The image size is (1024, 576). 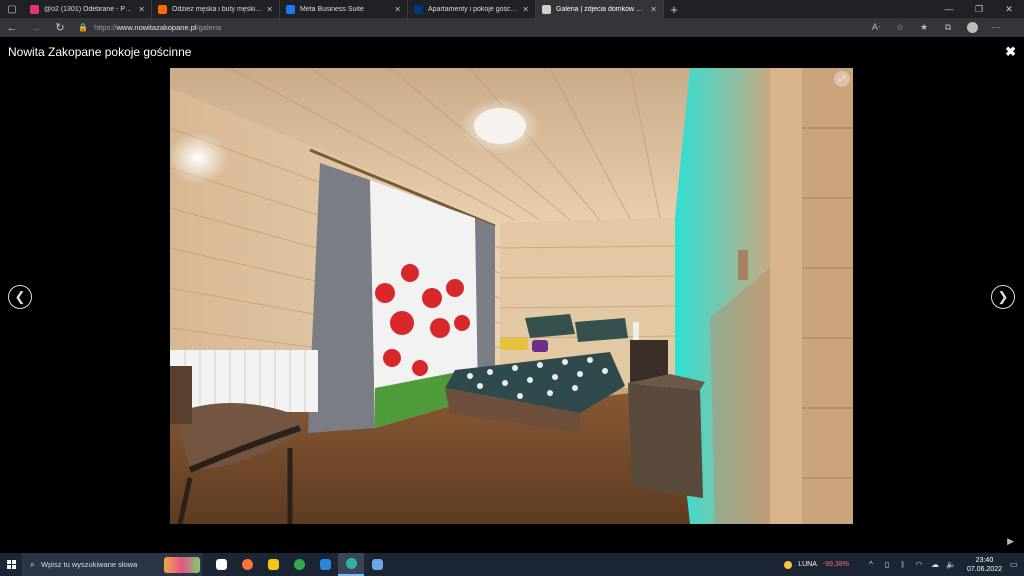 I want to click on browser-tab: Apartamenty i pokoje gościnne Nowita ✕, so click(x=472, y=9).